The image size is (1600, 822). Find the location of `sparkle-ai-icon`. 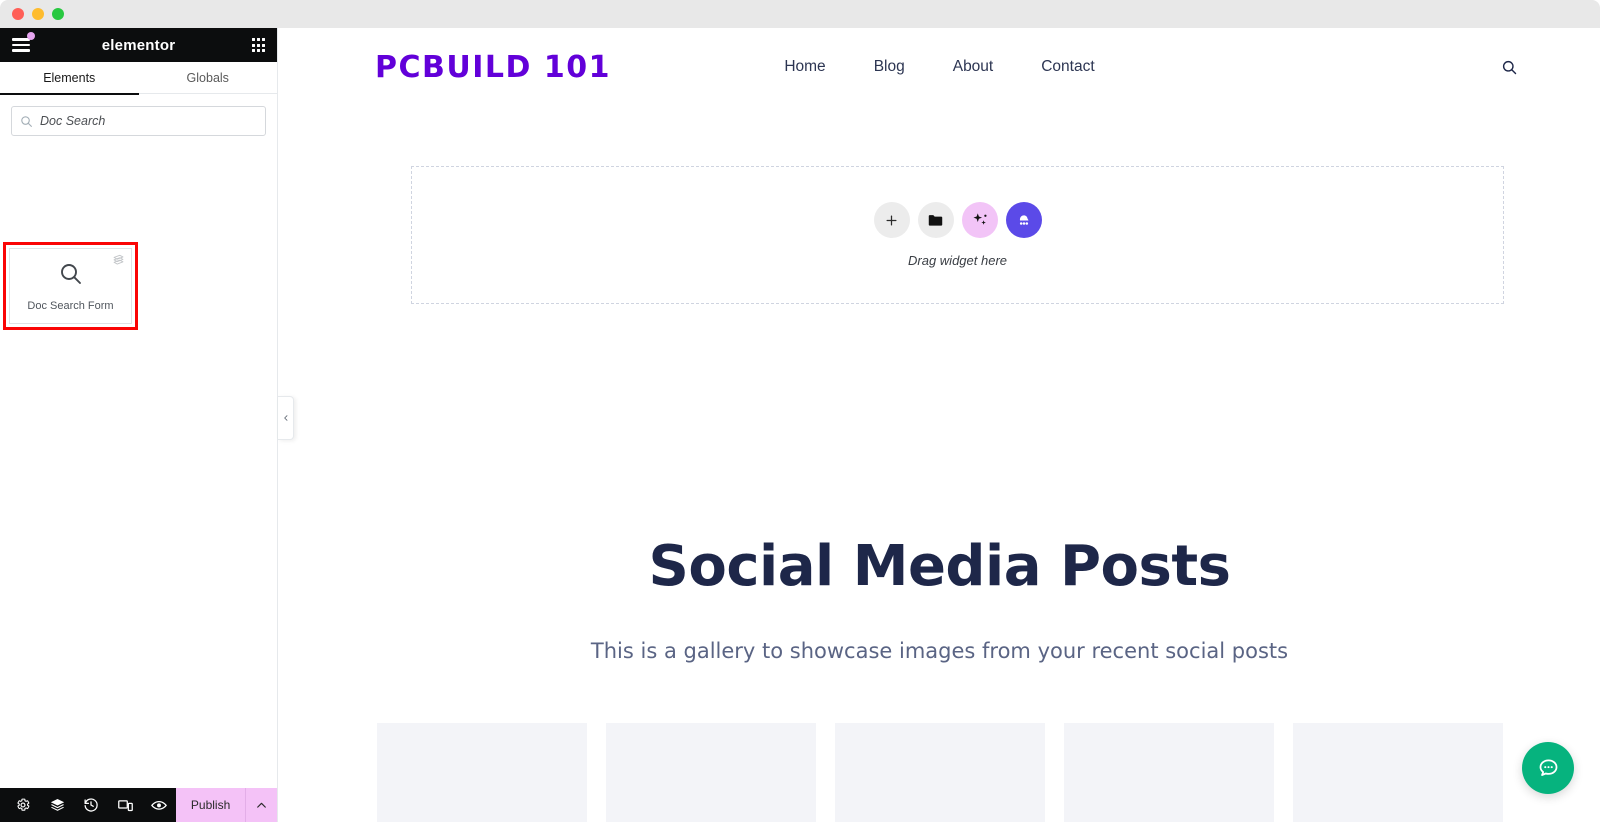

sparkle-ai-icon is located at coordinates (979, 219).